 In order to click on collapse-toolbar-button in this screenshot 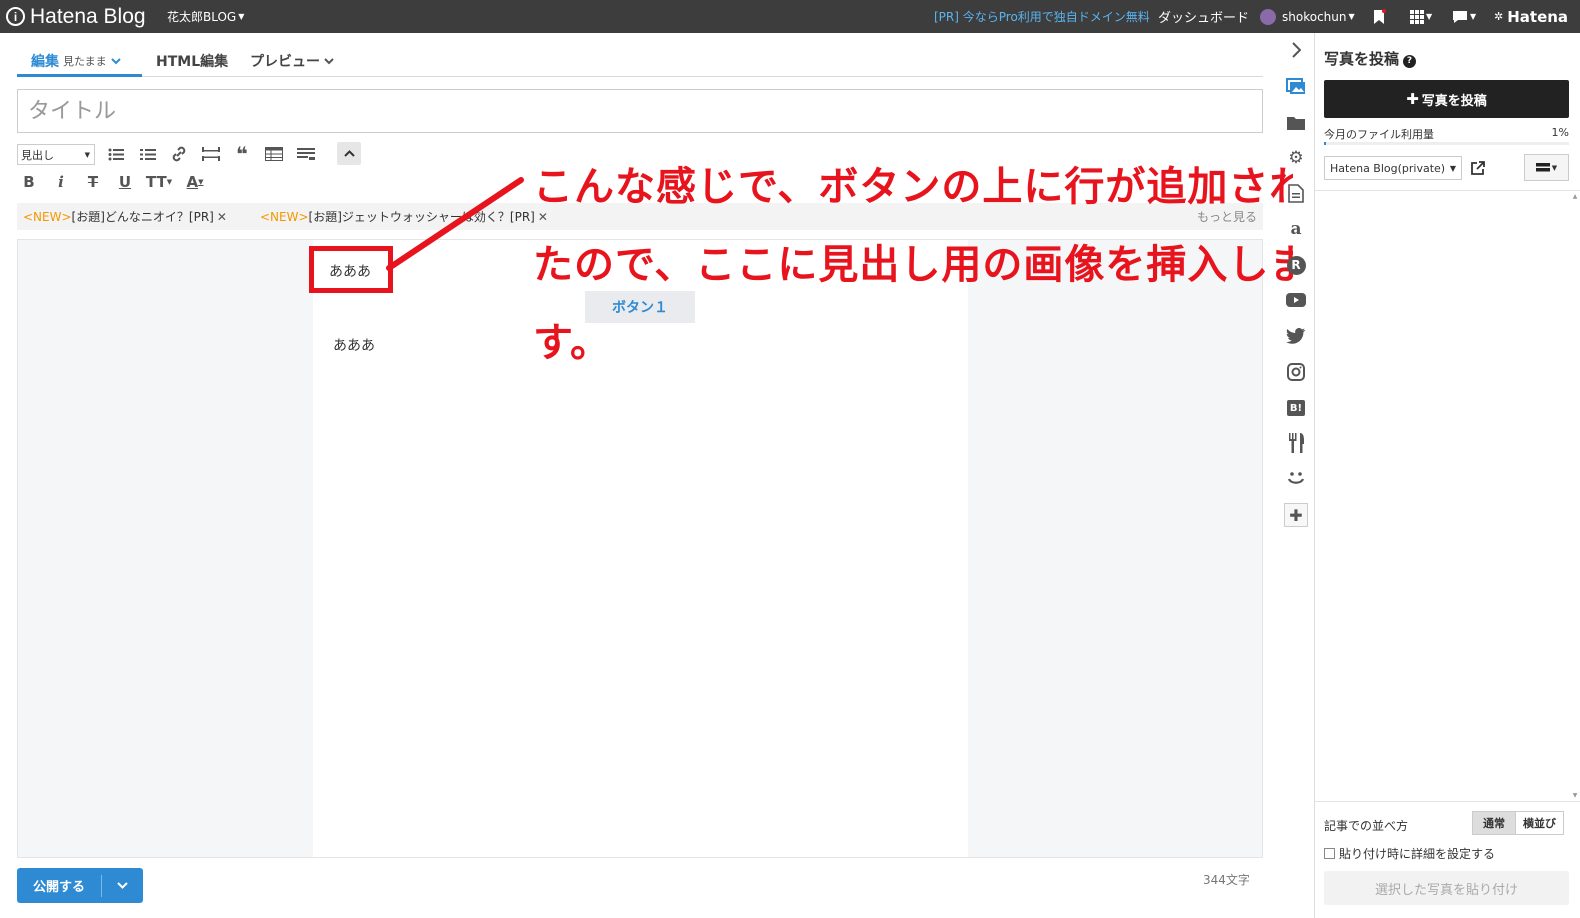, I will do `click(349, 153)`.